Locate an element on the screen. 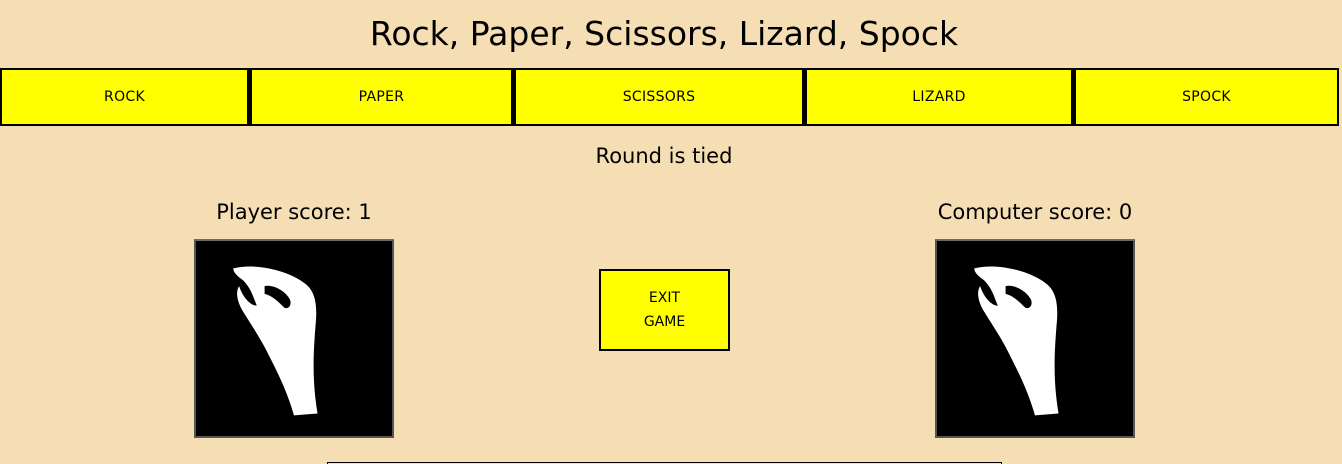 The image size is (1342, 464). exit-game-button: EXIT GAME is located at coordinates (664, 310).